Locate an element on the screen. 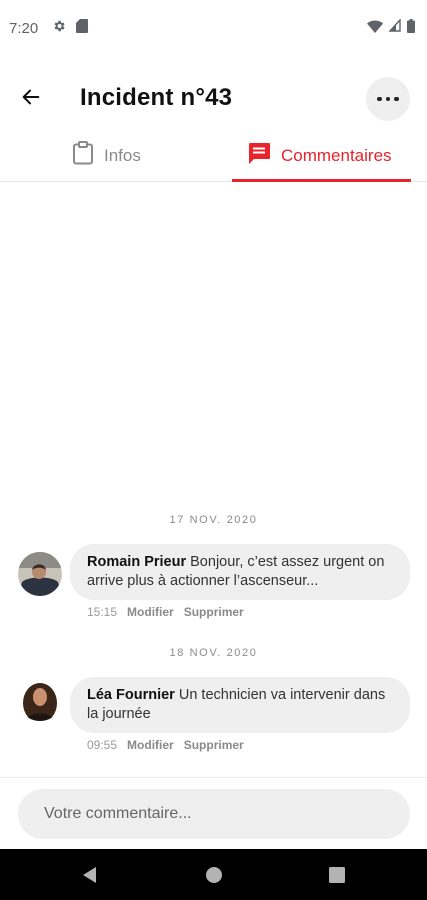 The image size is (427, 900). status-time: 7:20 is located at coordinates (24, 28).